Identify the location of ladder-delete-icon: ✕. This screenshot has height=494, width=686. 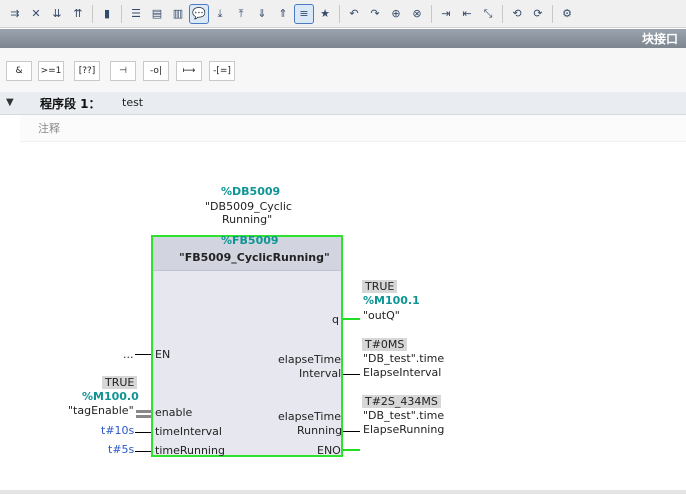
(36, 14).